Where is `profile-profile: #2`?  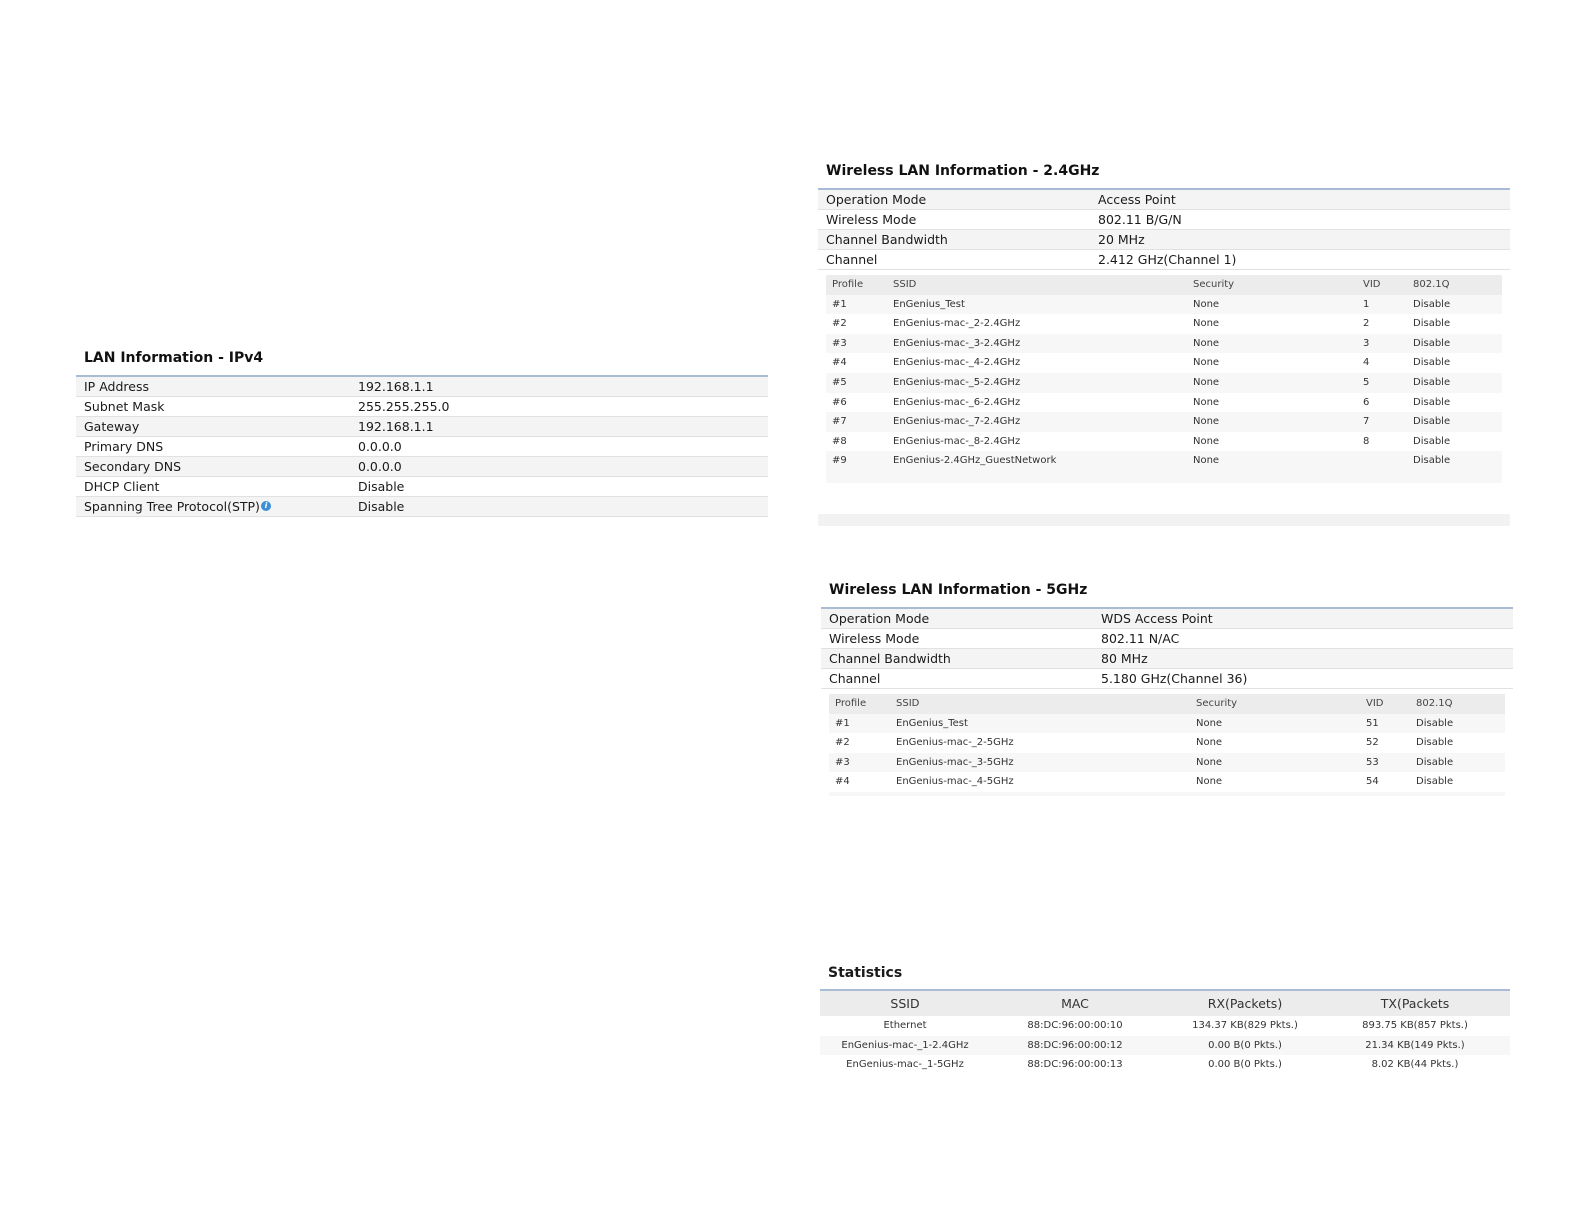
profile-profile: #2 is located at coordinates (839, 324).